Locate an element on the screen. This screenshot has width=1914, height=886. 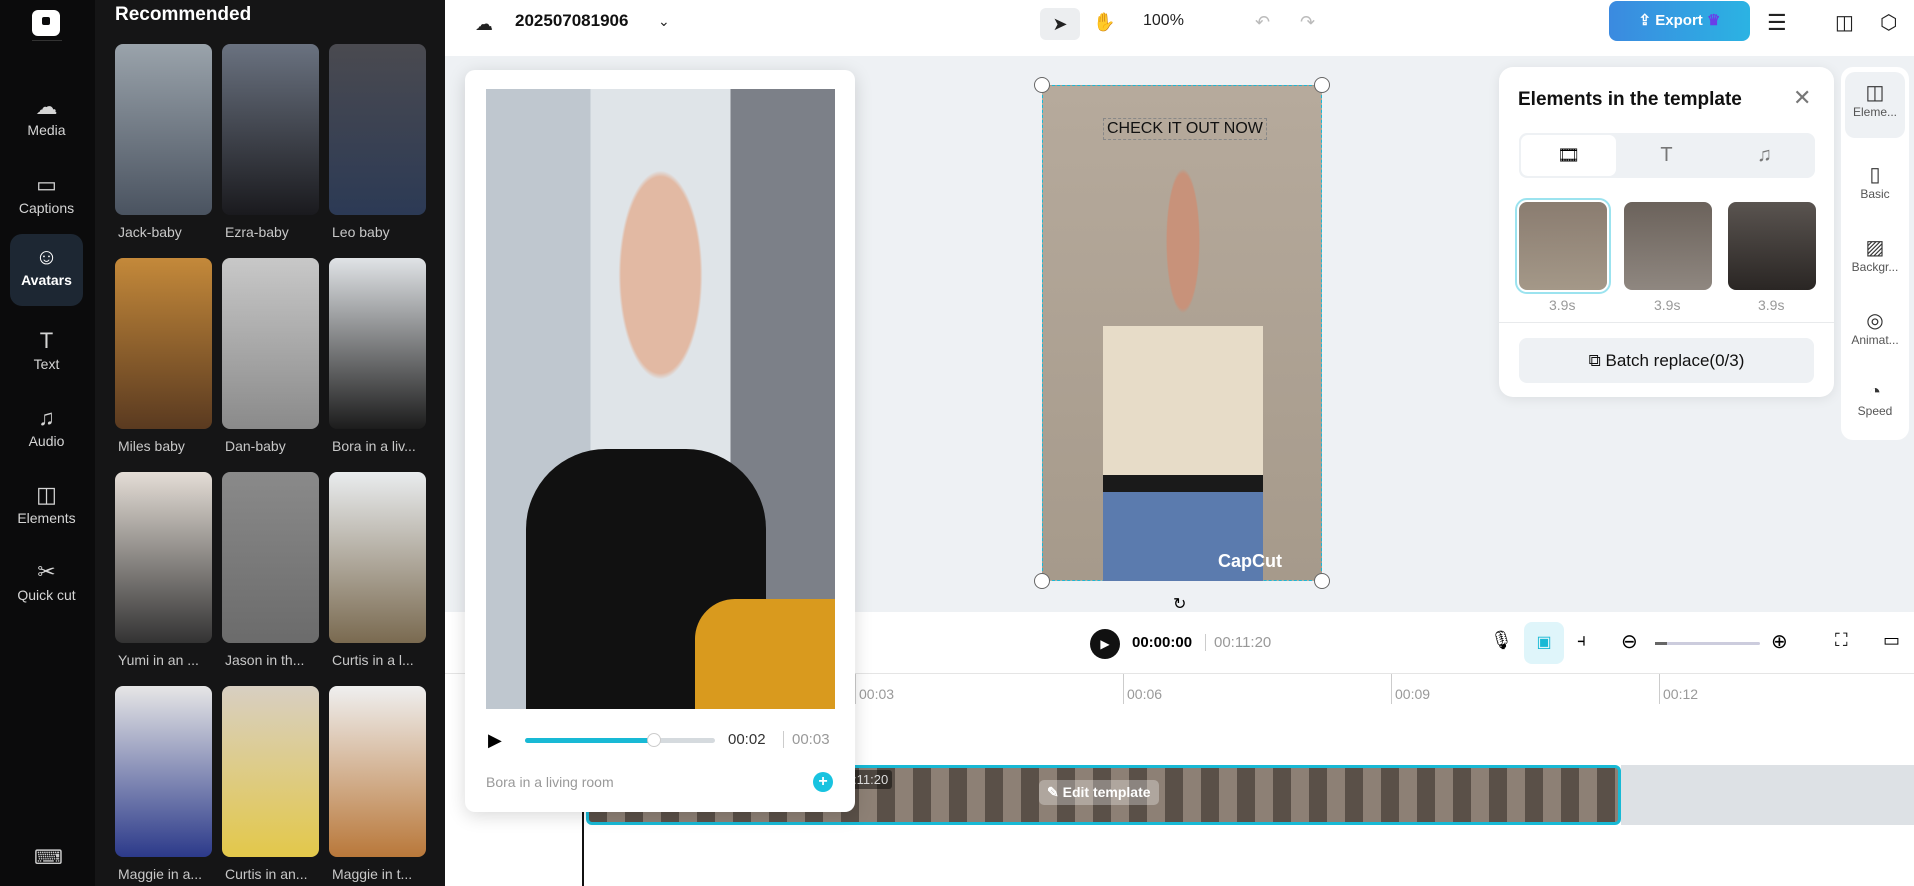
current-time: 00:00:00 is located at coordinates (1162, 642).